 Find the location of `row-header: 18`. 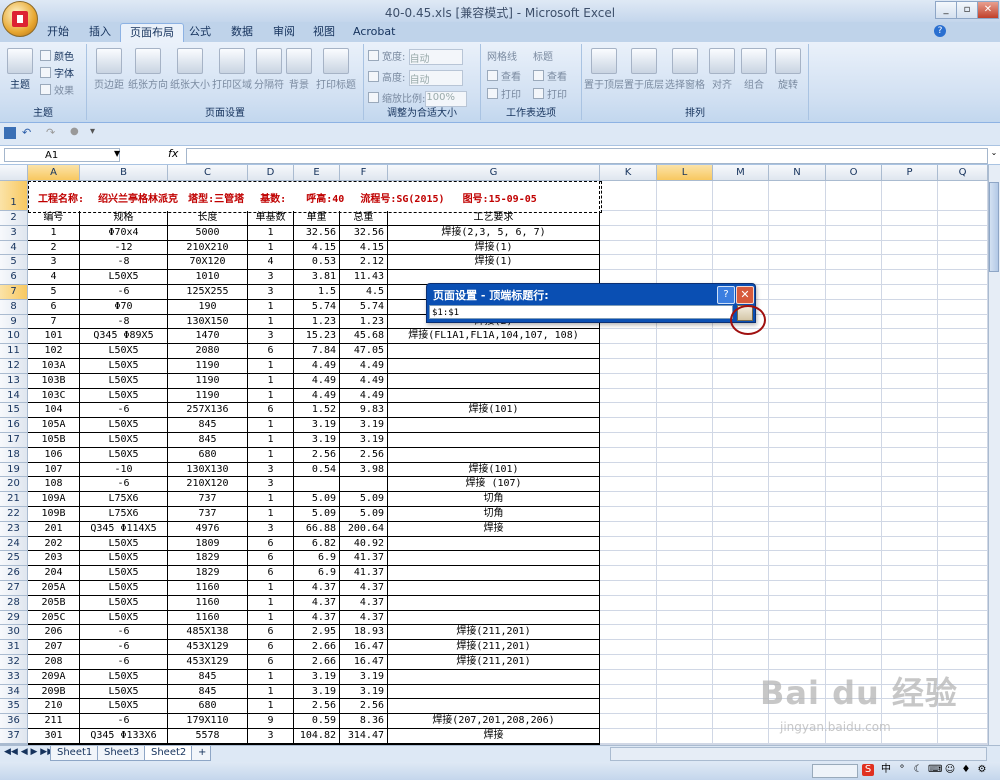

row-header: 18 is located at coordinates (14, 455).